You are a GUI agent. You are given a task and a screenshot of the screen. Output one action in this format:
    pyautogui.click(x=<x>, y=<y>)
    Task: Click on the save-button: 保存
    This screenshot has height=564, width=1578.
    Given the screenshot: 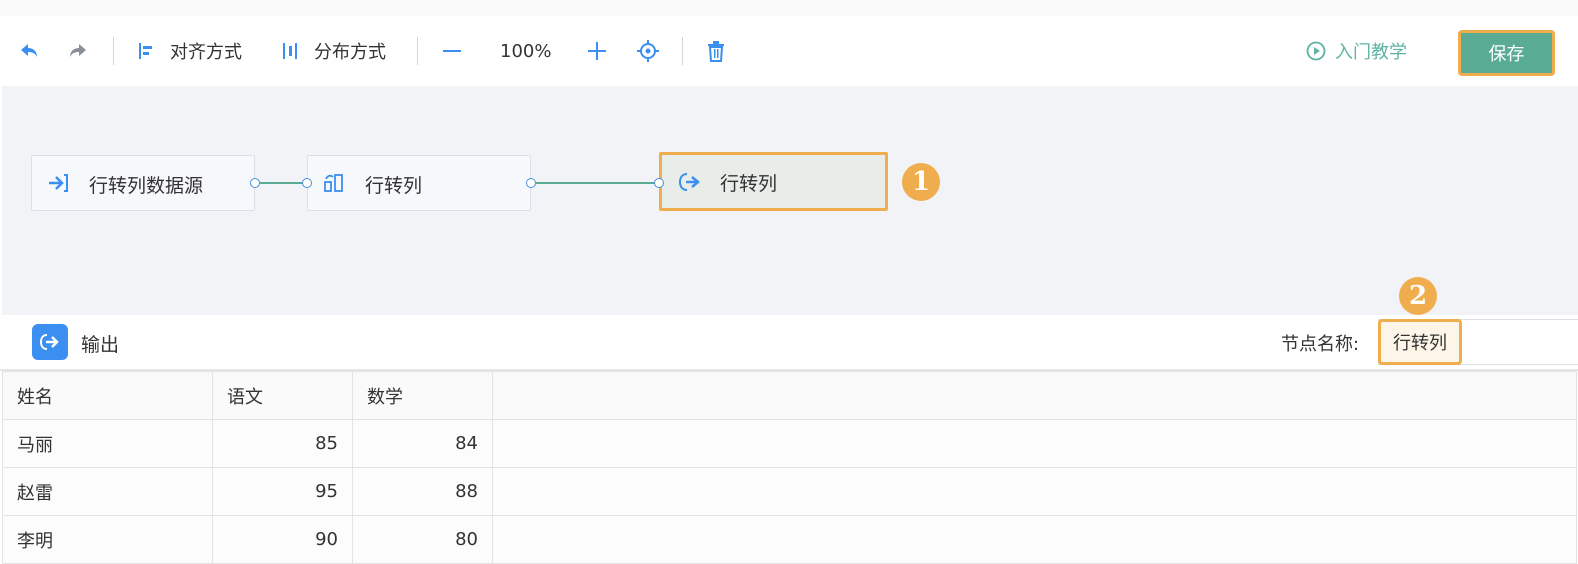 What is the action you would take?
    pyautogui.click(x=1506, y=53)
    